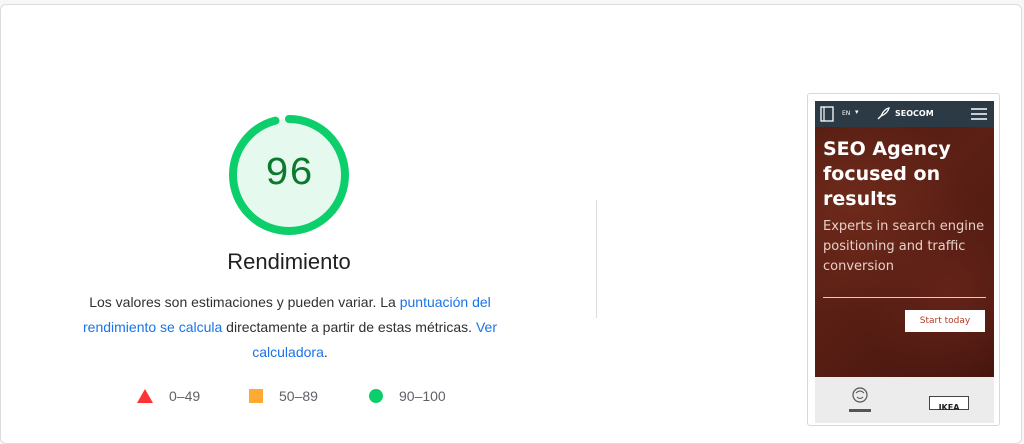 The width and height of the screenshot is (1024, 444). Describe the element at coordinates (349, 327) in the screenshot. I see `description-text-2: directamente a partir de estas métricas.` at that location.